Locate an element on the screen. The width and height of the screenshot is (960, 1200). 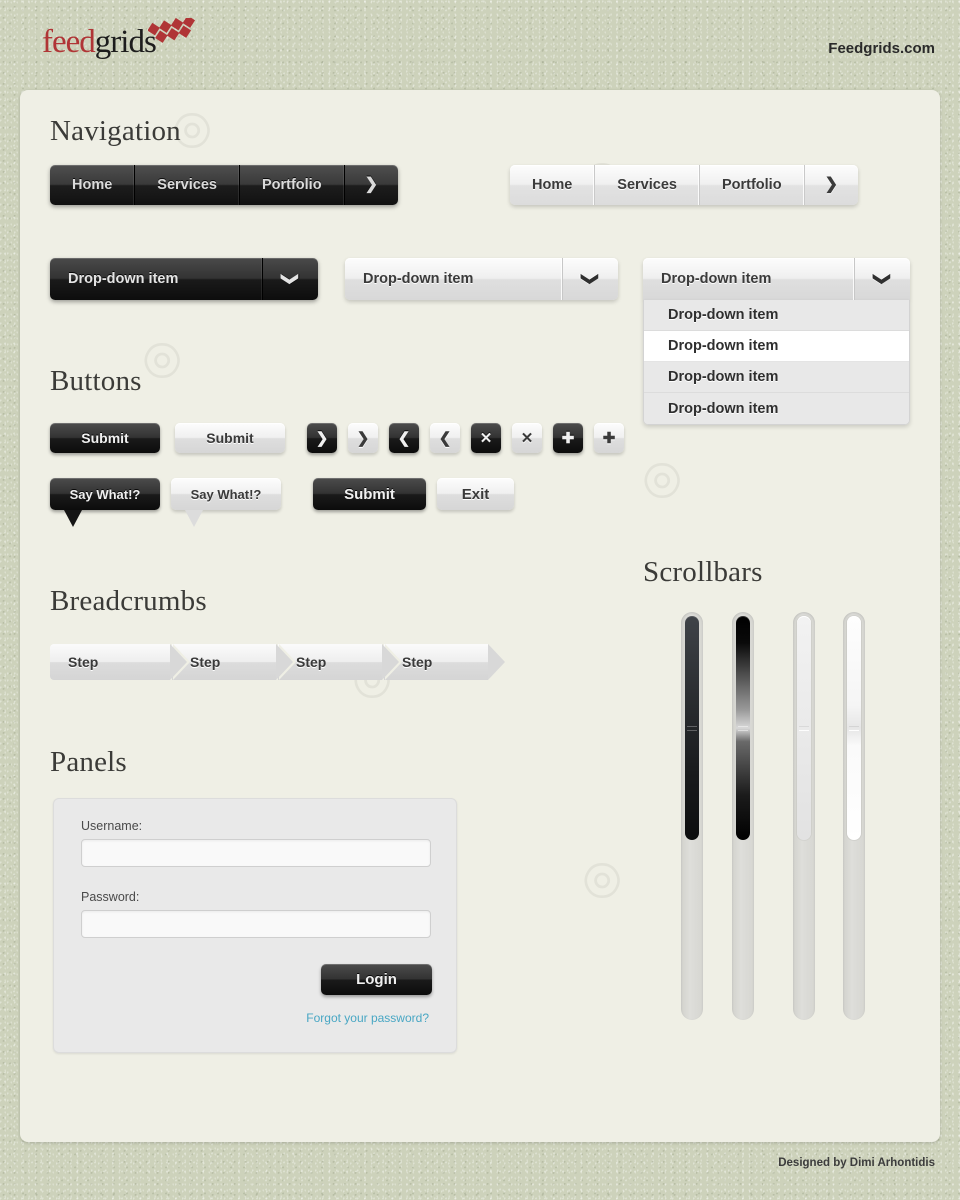
dropdown-option-highlighted: Drop-down item is located at coordinates (776, 346).